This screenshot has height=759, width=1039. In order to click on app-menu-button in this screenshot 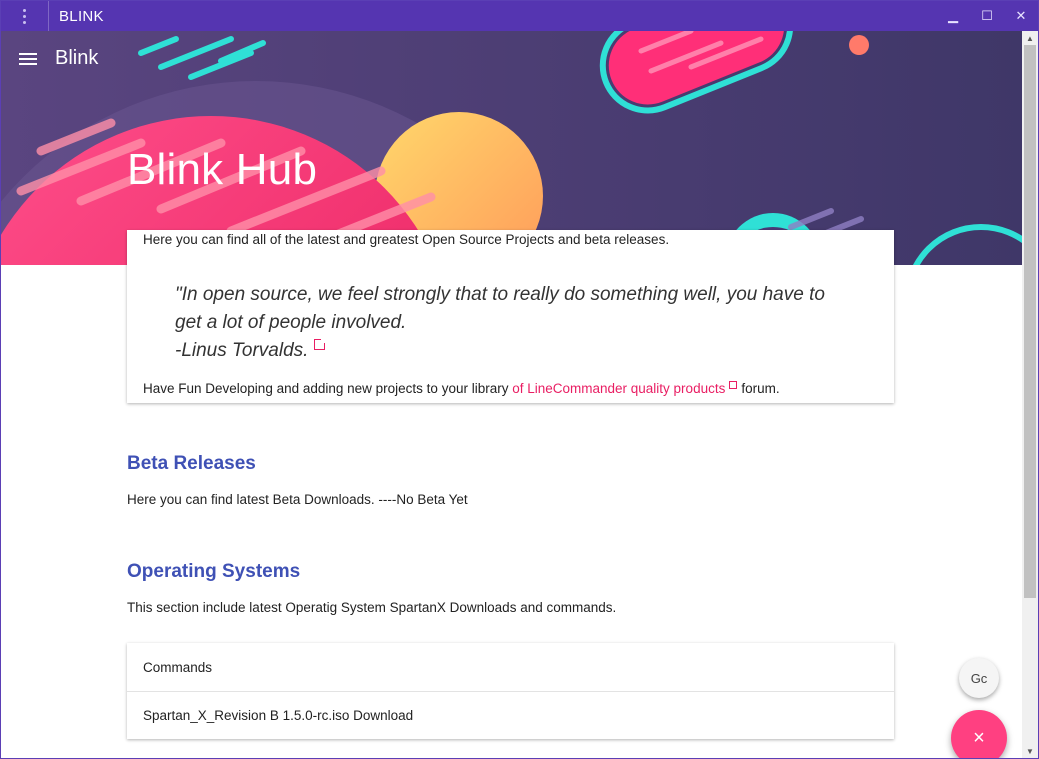, I will do `click(25, 16)`.